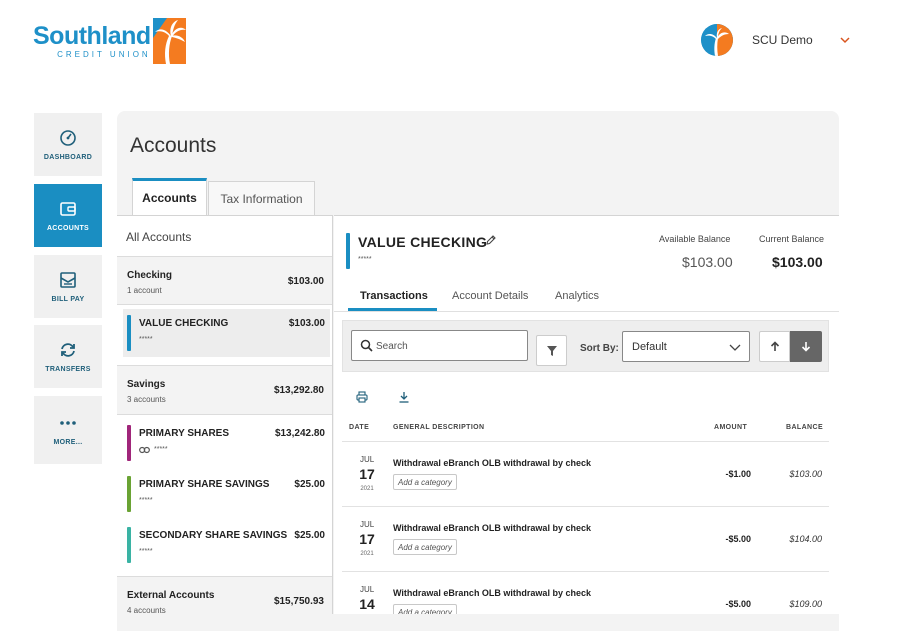 This screenshot has width=899, height=631. Describe the element at coordinates (68, 157) in the screenshot. I see `nav-label: DASHBOARD` at that location.